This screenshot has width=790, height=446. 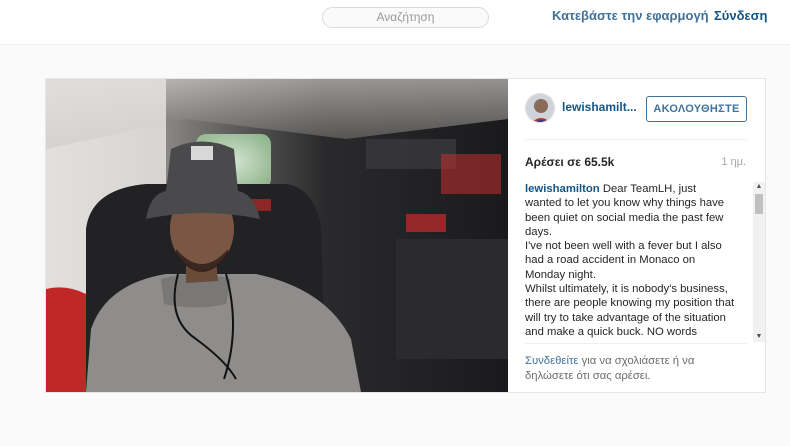 I want to click on avatar, so click(x=540, y=108).